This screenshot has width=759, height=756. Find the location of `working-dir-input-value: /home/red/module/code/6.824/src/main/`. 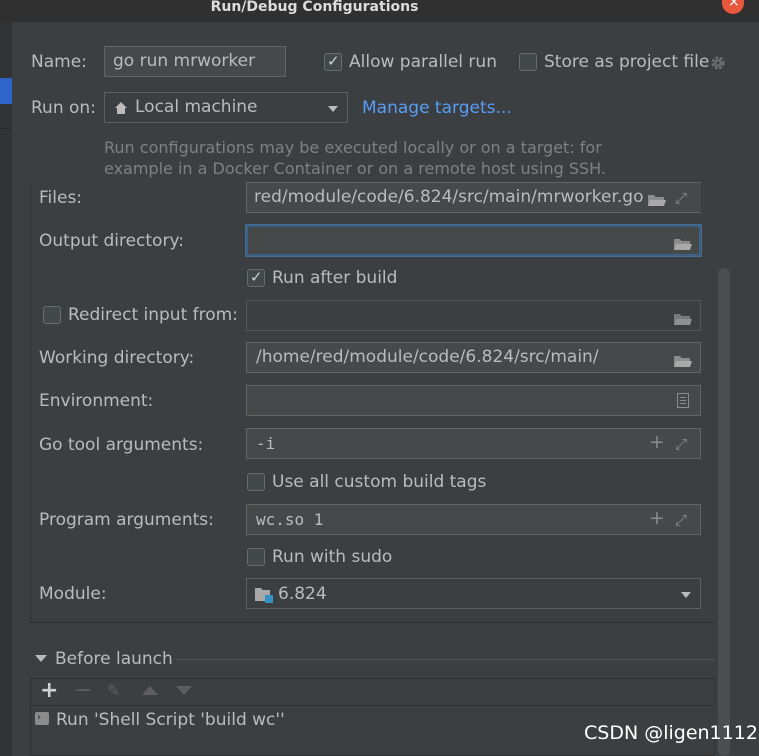

working-dir-input-value: /home/red/module/code/6.824/src/main/ is located at coordinates (427, 357).